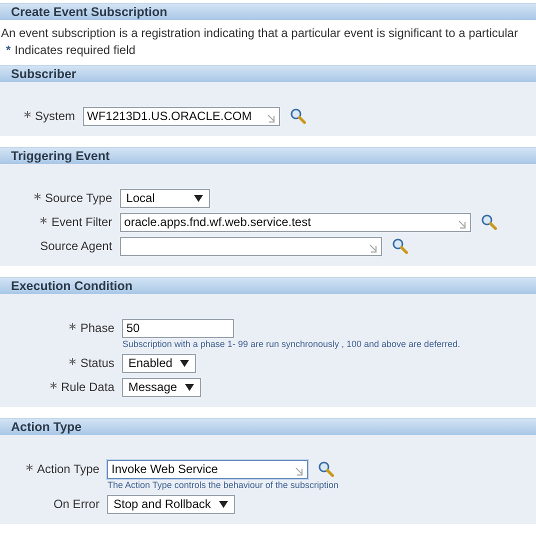 The image size is (536, 533). I want to click on dropdown: Local, so click(165, 198).